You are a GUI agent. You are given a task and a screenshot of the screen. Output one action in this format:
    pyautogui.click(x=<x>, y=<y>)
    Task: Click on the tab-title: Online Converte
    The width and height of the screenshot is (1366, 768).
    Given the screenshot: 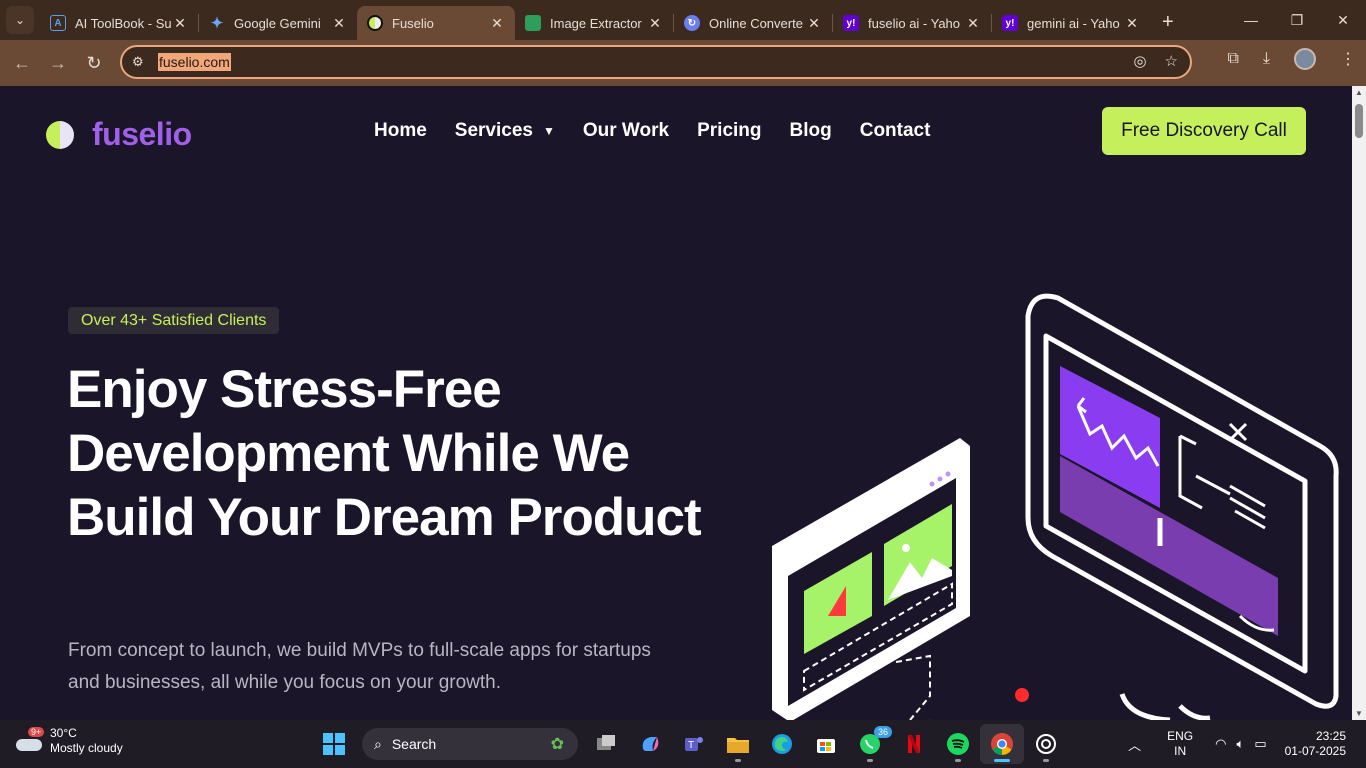 What is the action you would take?
    pyautogui.click(x=756, y=23)
    